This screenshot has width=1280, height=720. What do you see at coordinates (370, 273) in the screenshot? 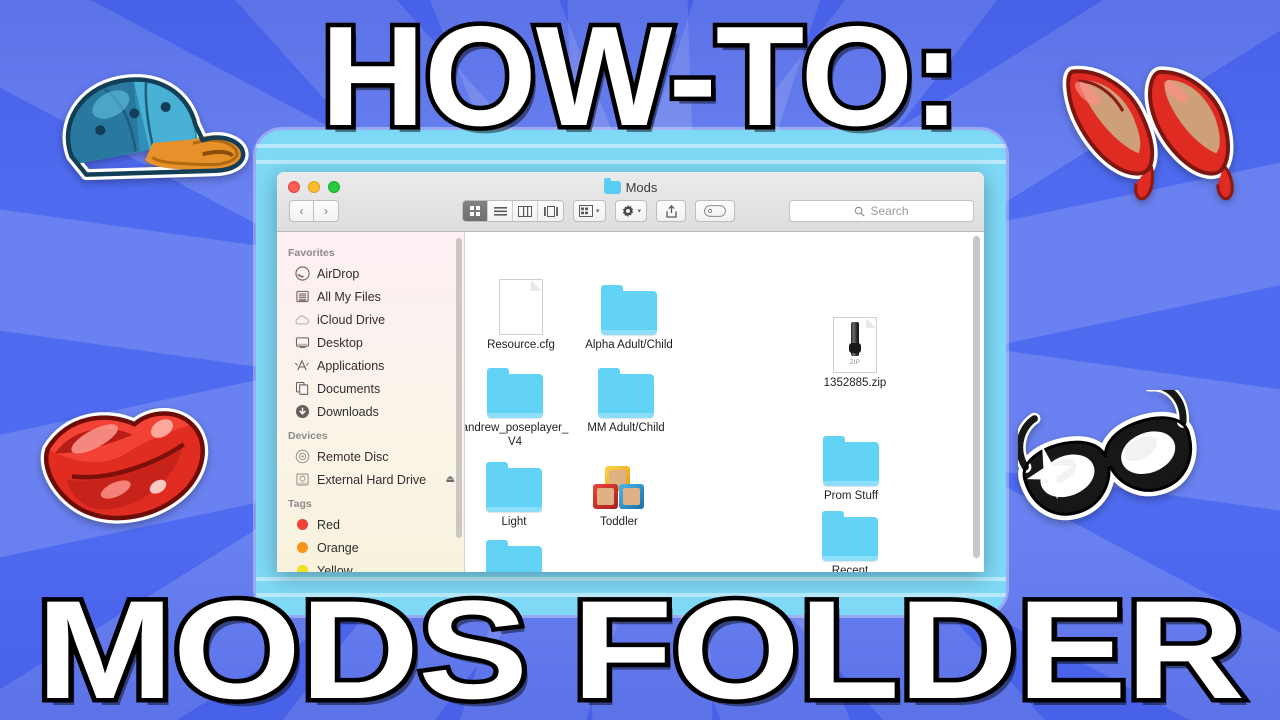
I see `sidebar-item-airdrop: AirDrop` at bounding box center [370, 273].